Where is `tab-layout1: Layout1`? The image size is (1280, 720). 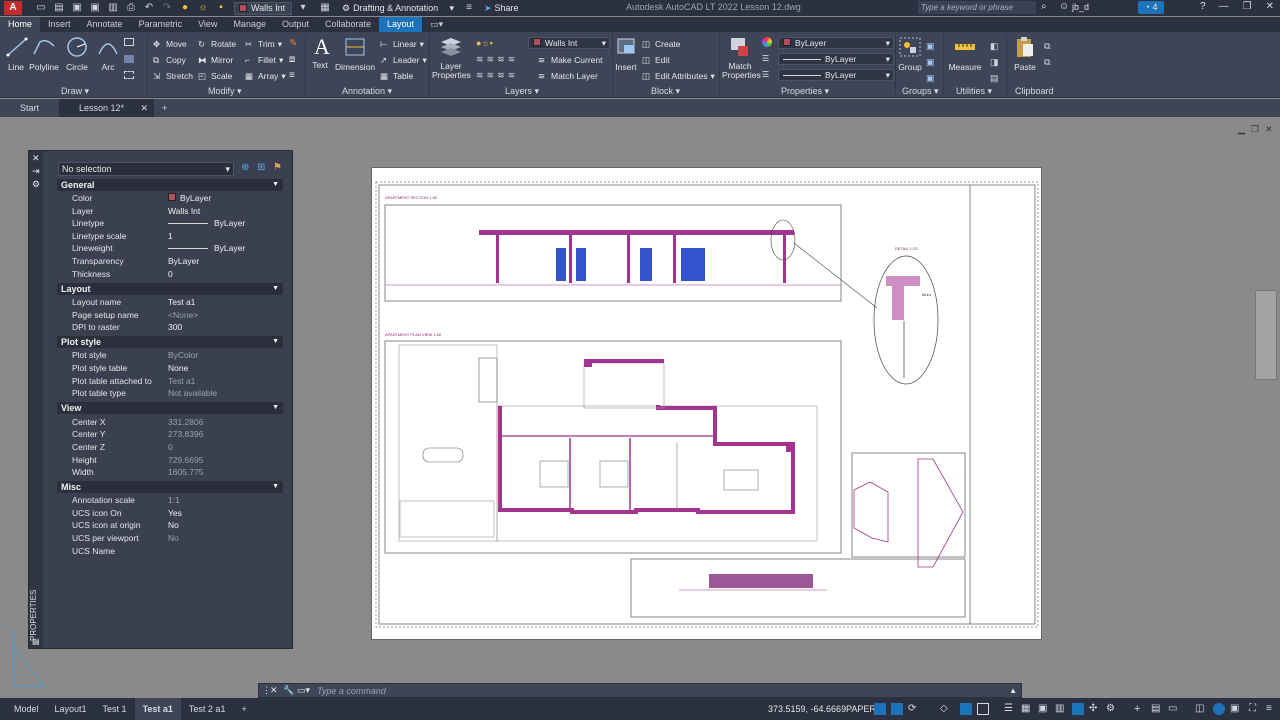
tab-layout1: Layout1 is located at coordinates (71, 709).